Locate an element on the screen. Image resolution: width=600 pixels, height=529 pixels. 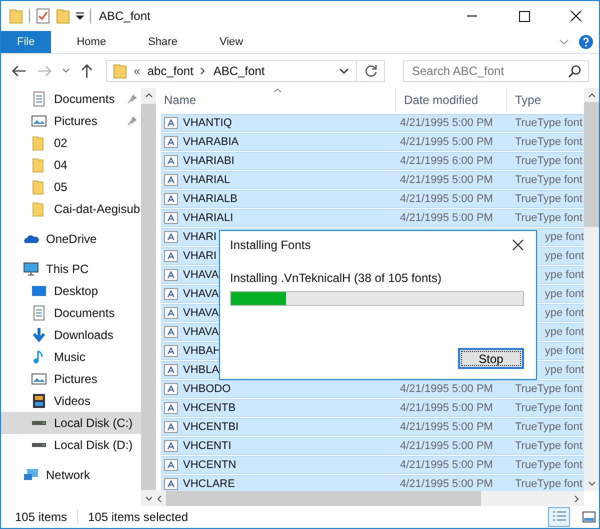
sidebar-item: Desktop is located at coordinates (71, 291).